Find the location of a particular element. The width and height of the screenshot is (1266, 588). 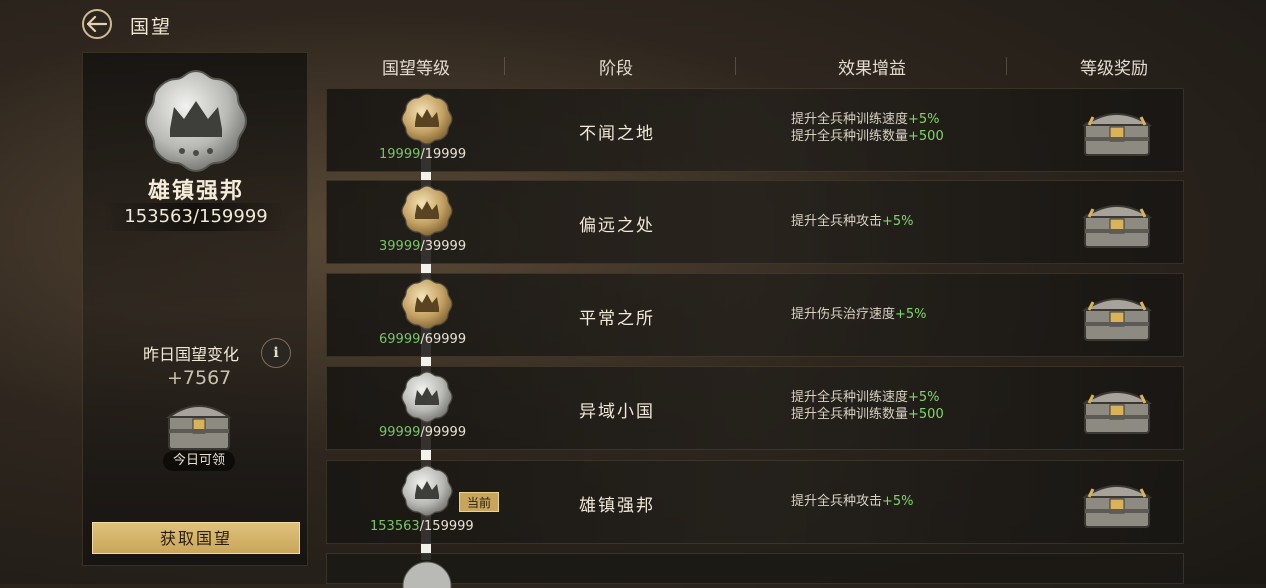

progress-current: 153563 is located at coordinates (395, 526).